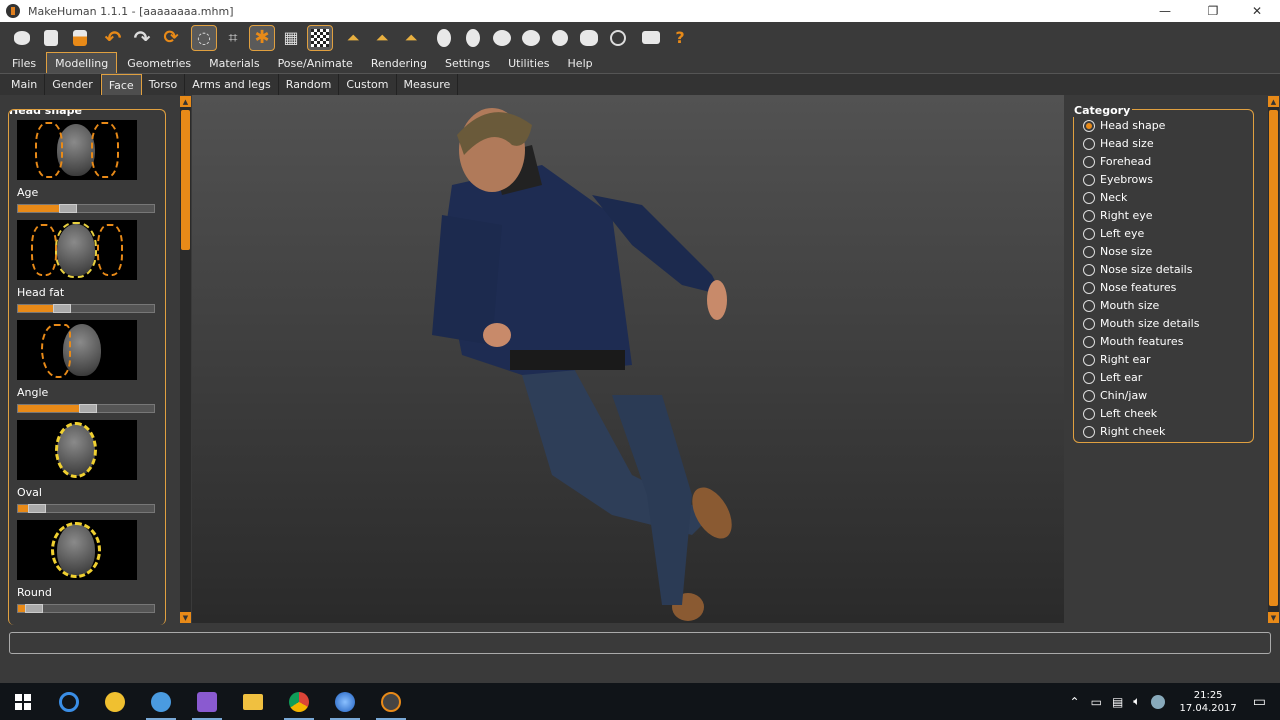 This screenshot has height=720, width=1280. What do you see at coordinates (502, 38) in the screenshot?
I see `head-left-icon` at bounding box center [502, 38].